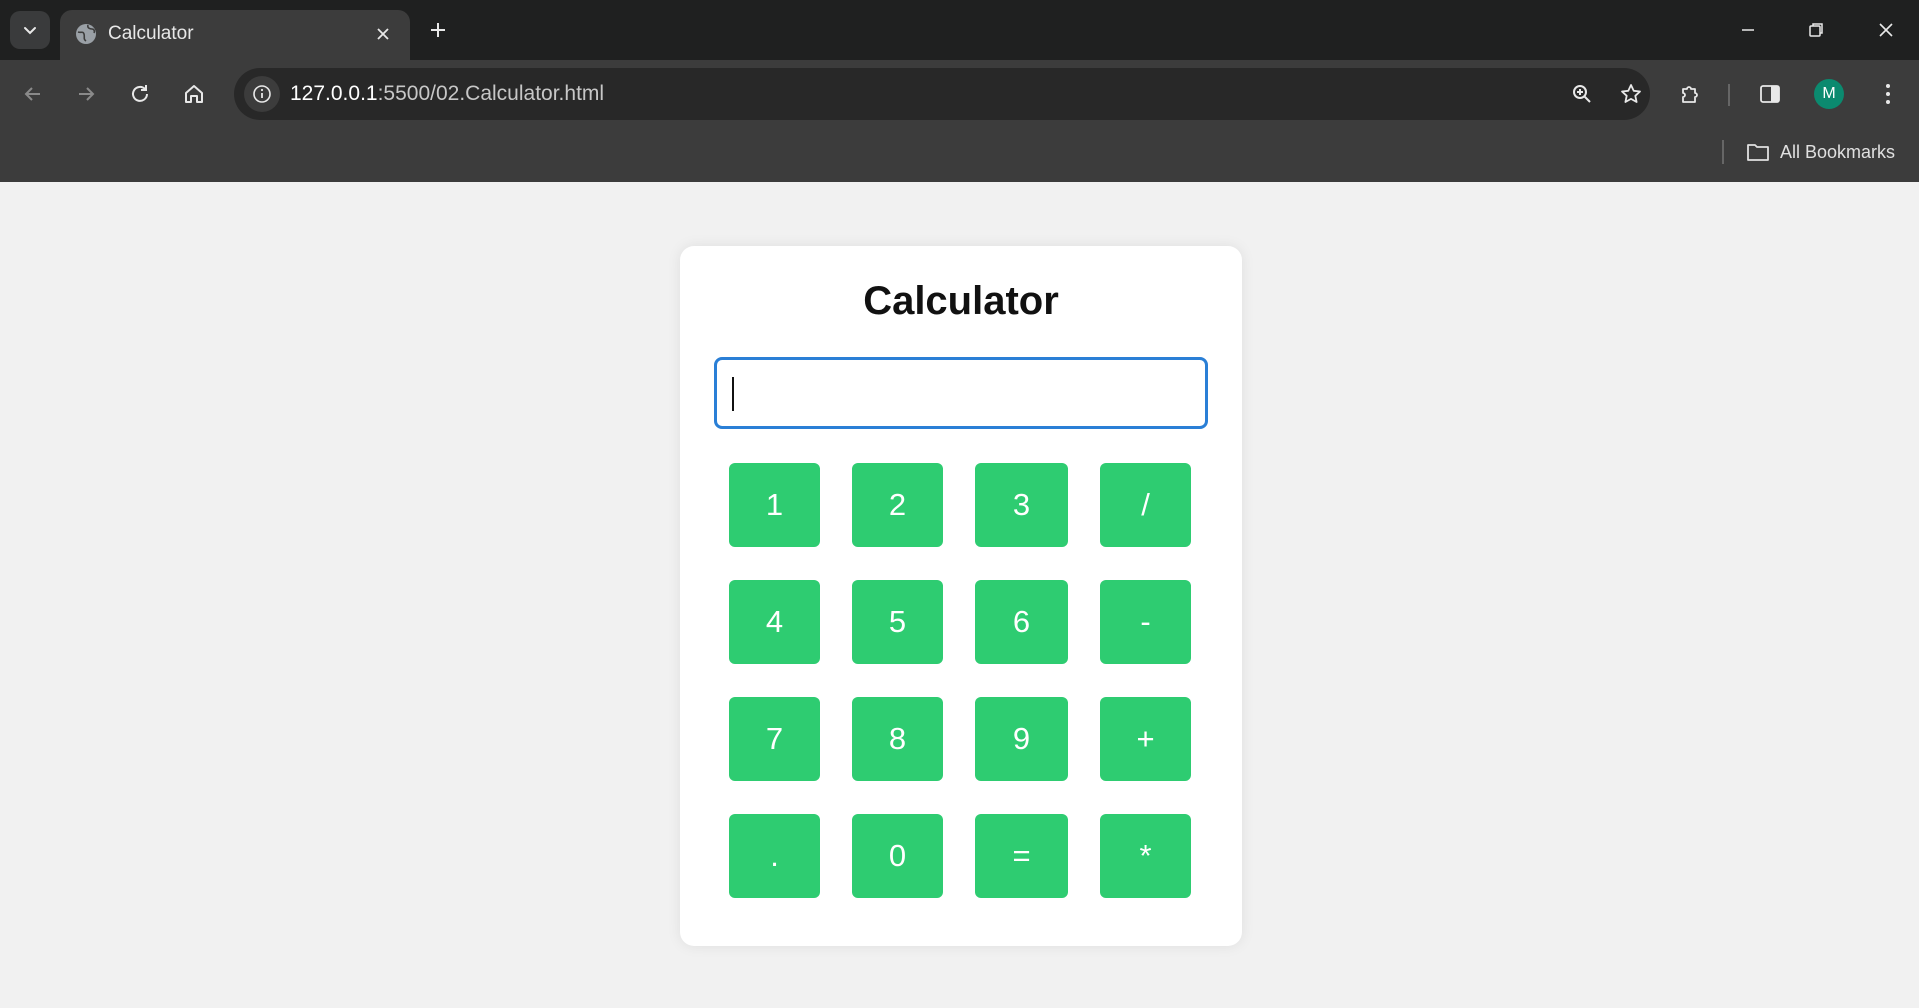  What do you see at coordinates (897, 505) in the screenshot?
I see `key-2: 2` at bounding box center [897, 505].